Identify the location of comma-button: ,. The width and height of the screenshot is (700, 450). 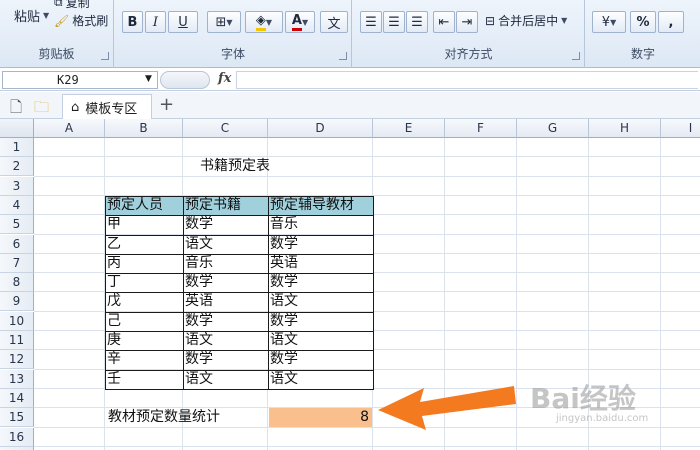
(671, 22).